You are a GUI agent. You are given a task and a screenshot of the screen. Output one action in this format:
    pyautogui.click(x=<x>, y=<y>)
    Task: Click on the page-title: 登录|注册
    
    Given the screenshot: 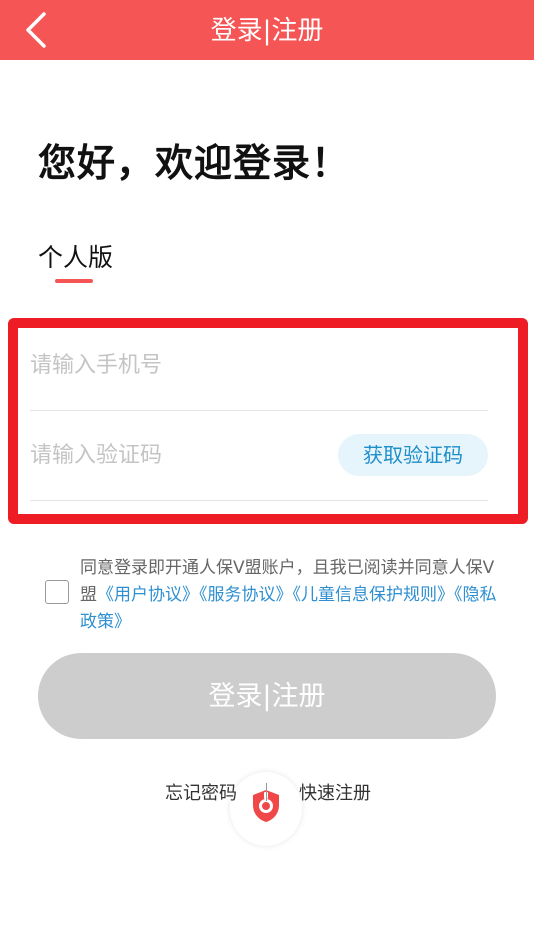 What is the action you would take?
    pyautogui.click(x=267, y=31)
    